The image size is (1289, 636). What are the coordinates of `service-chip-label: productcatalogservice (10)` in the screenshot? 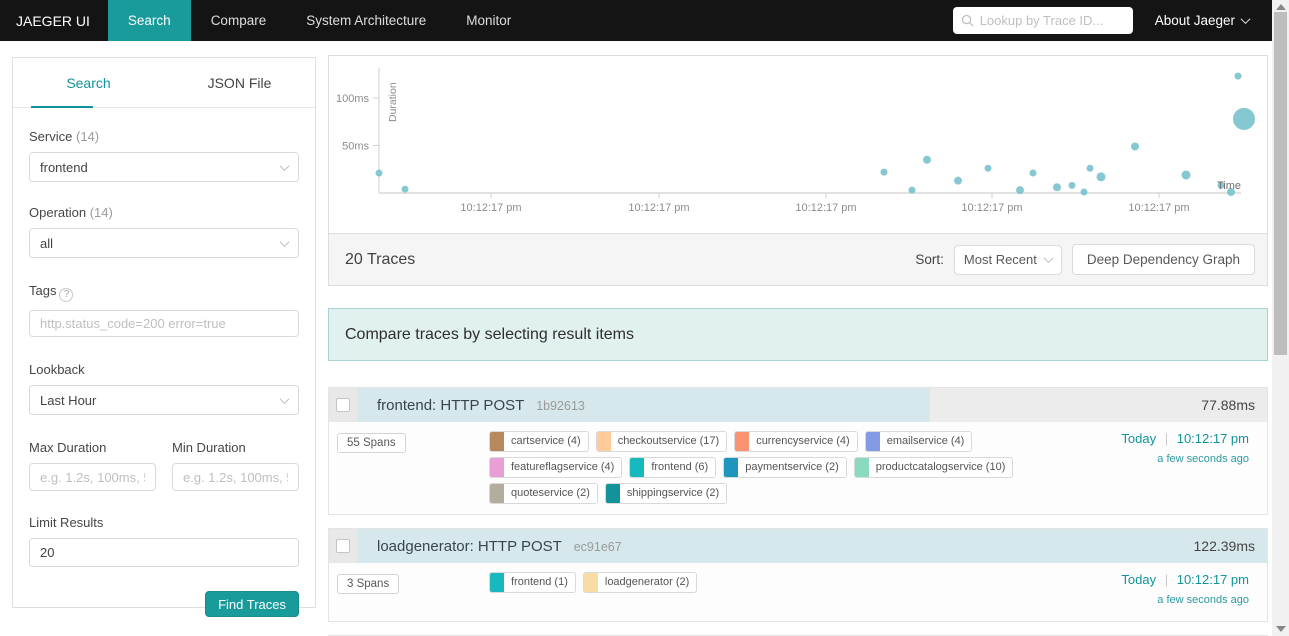 It's located at (940, 467).